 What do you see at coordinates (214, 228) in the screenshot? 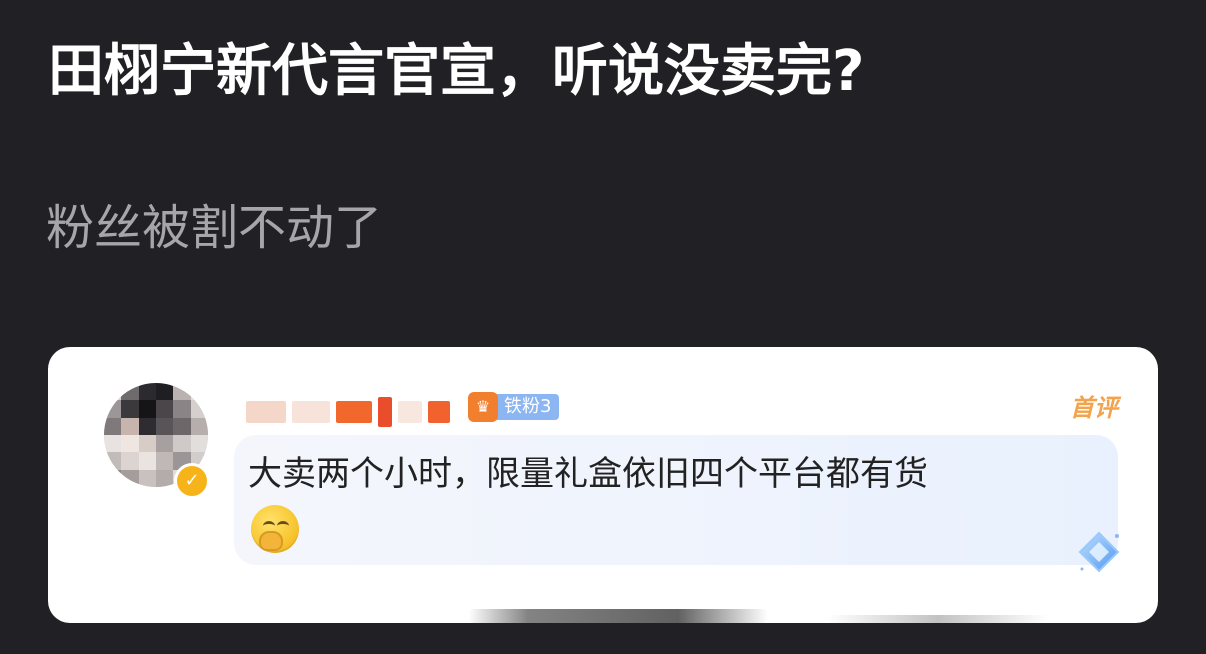
I see `post-subtitle: 粉丝被割不动了` at bounding box center [214, 228].